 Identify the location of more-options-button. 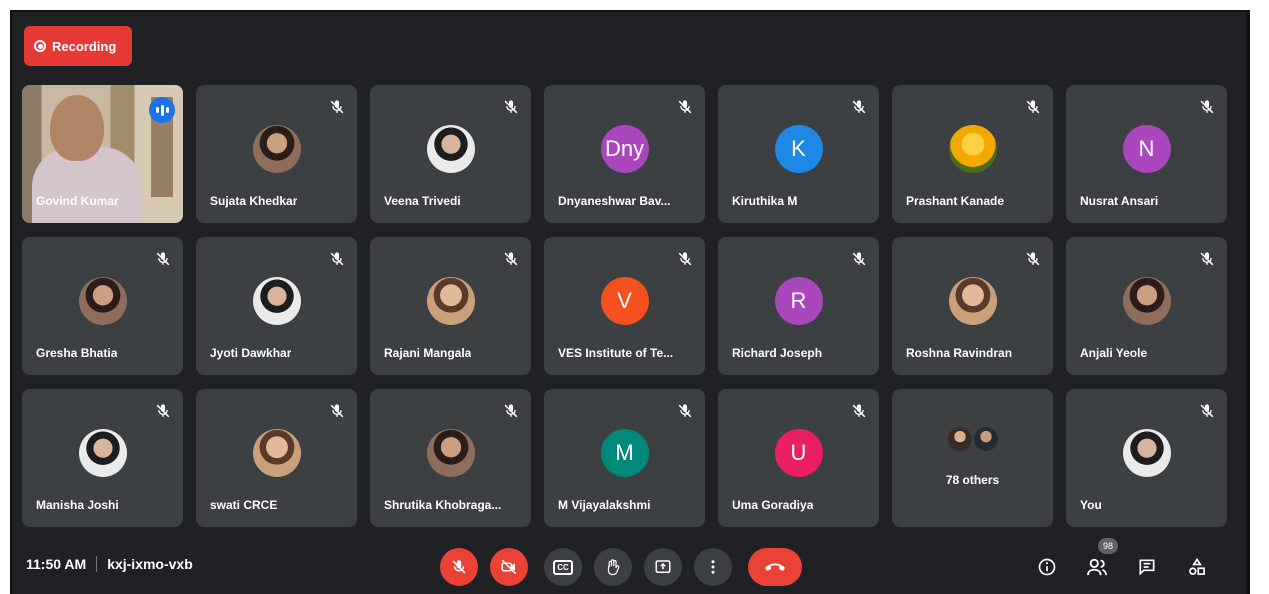
(713, 567).